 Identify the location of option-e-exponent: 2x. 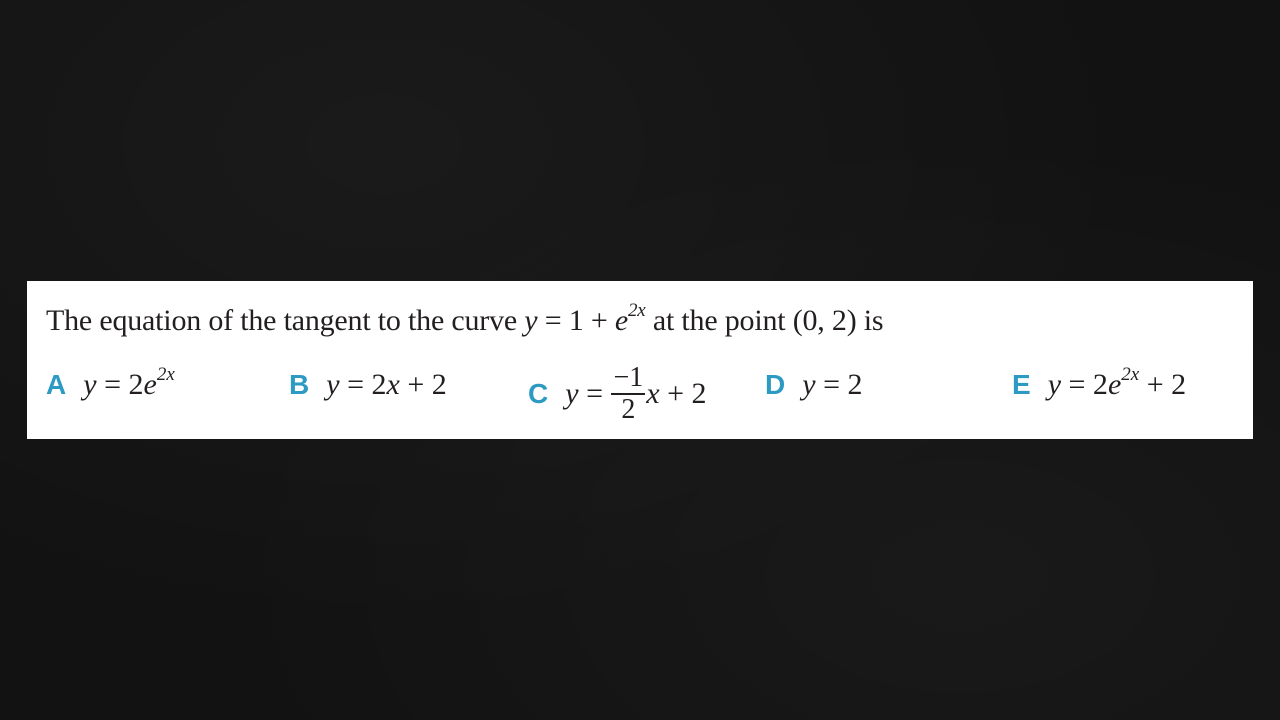
(1130, 374).